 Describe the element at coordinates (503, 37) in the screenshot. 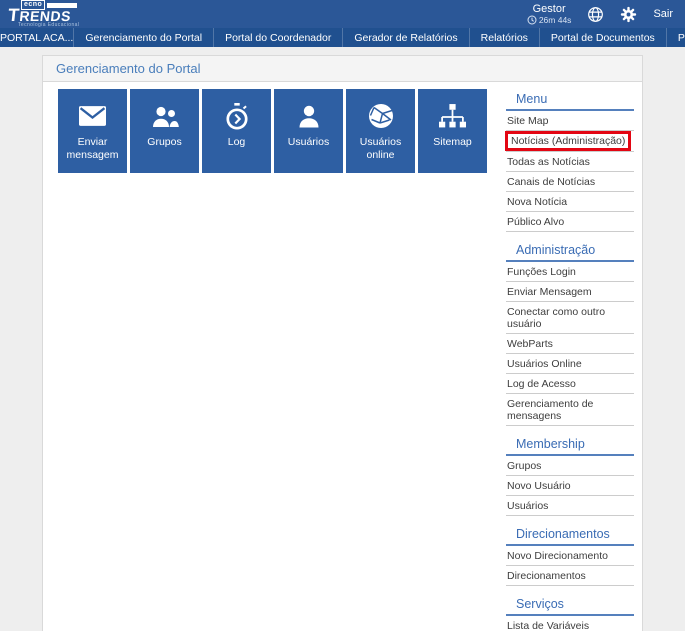

I see `nav-tab-relatorios: Relatórios` at that location.